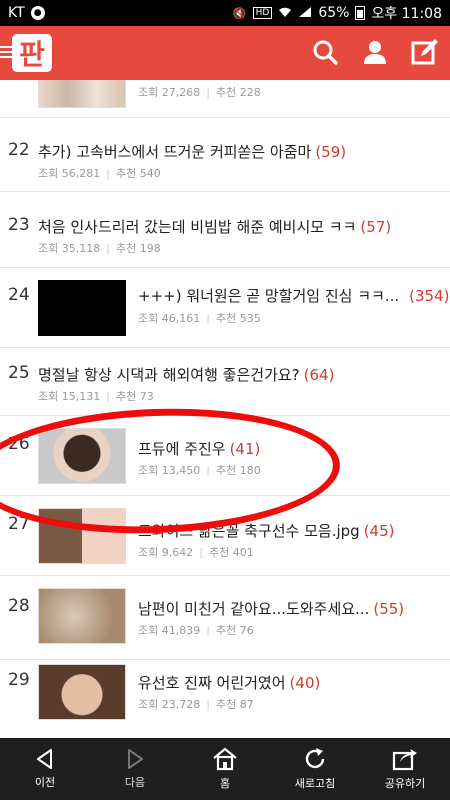 The image size is (450, 800). Describe the element at coordinates (293, 295) in the screenshot. I see `post-title: +++) 워너원은 곧 망할거임 진심 ㅋㅋ... (354)` at that location.